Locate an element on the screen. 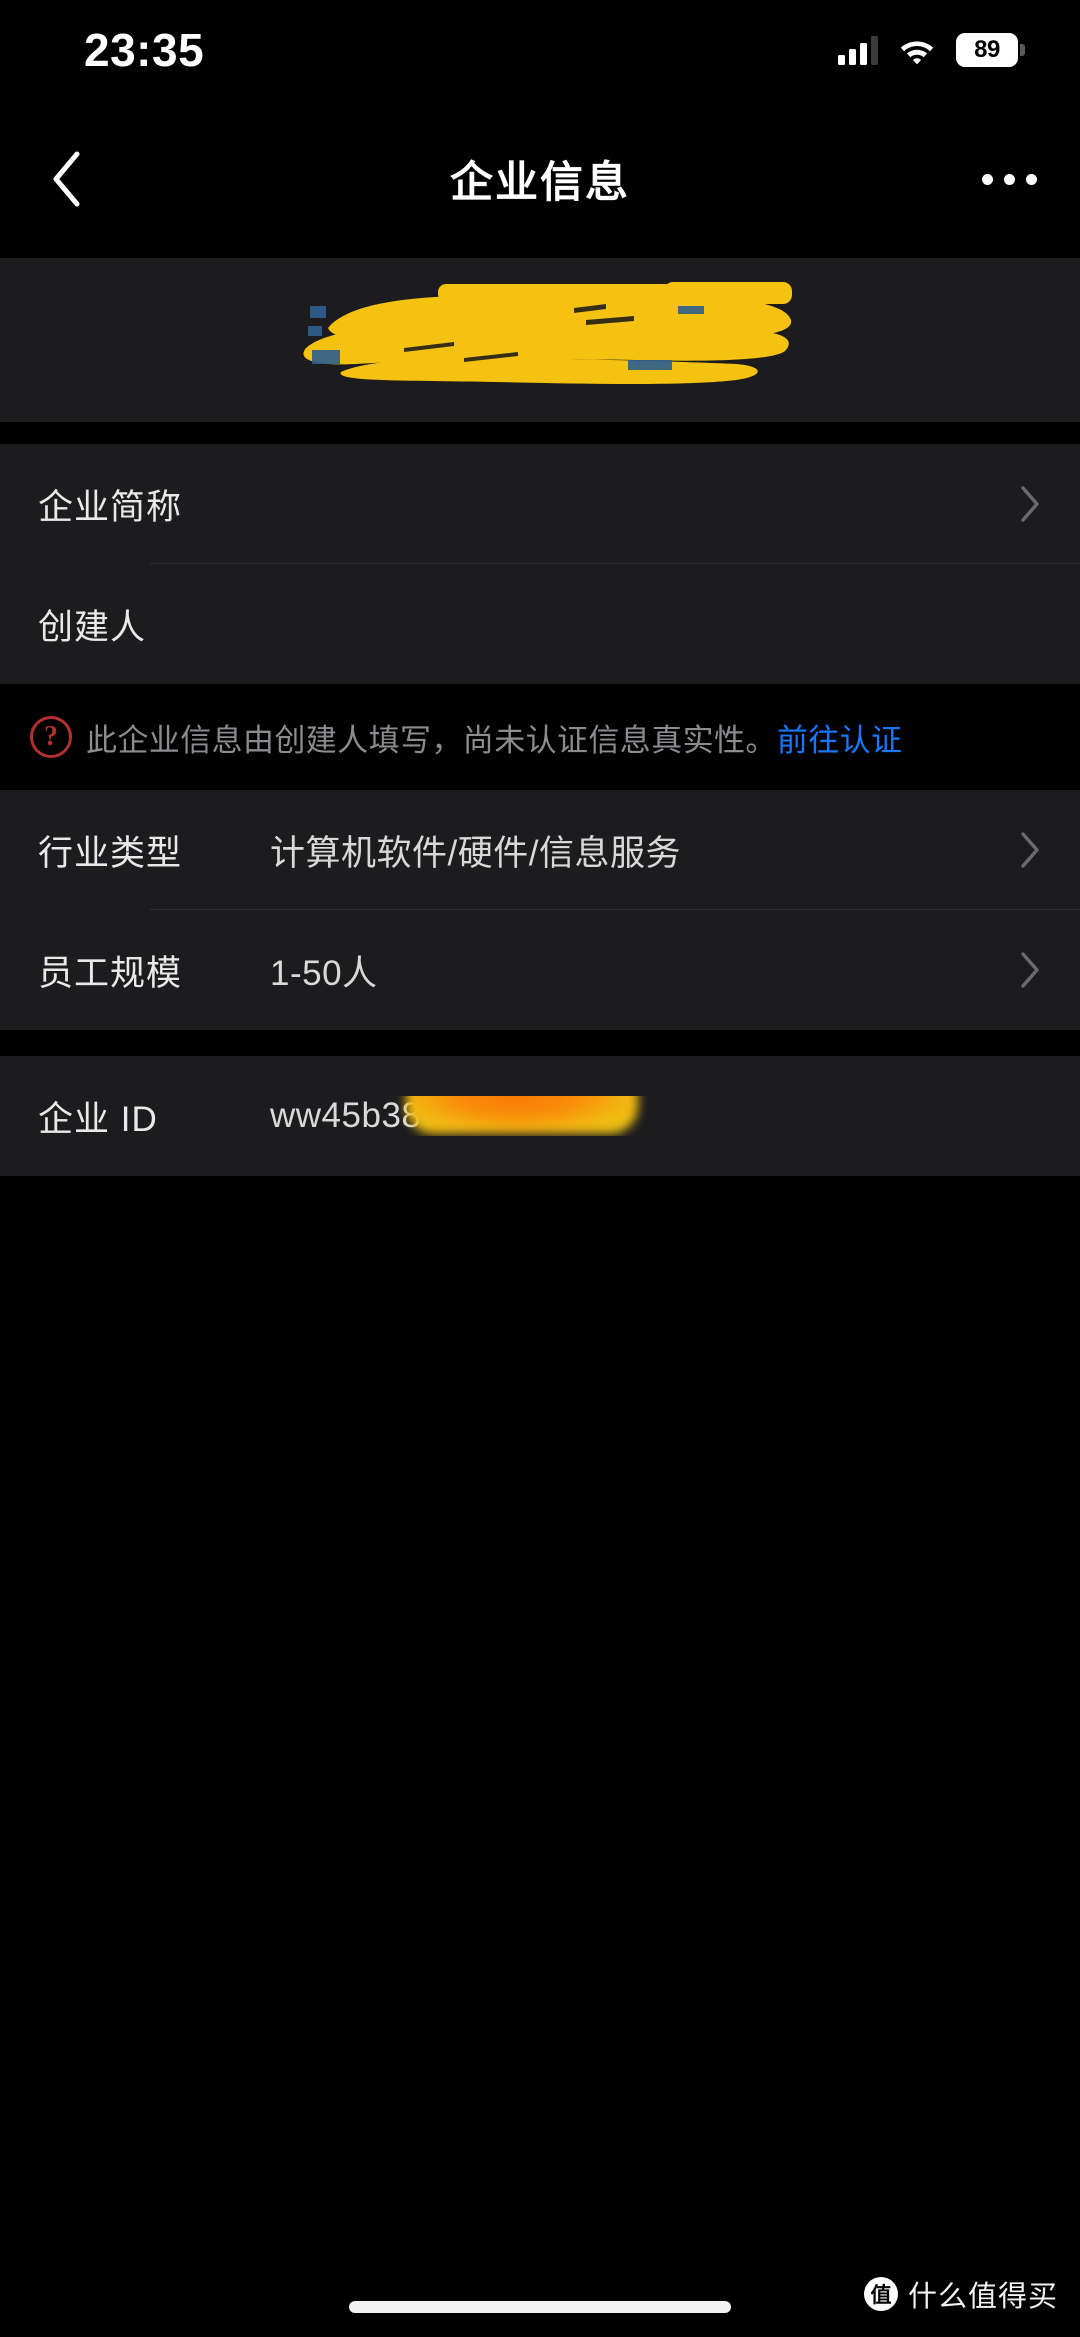 The image size is (1080, 2337). company-name-card is located at coordinates (540, 340).